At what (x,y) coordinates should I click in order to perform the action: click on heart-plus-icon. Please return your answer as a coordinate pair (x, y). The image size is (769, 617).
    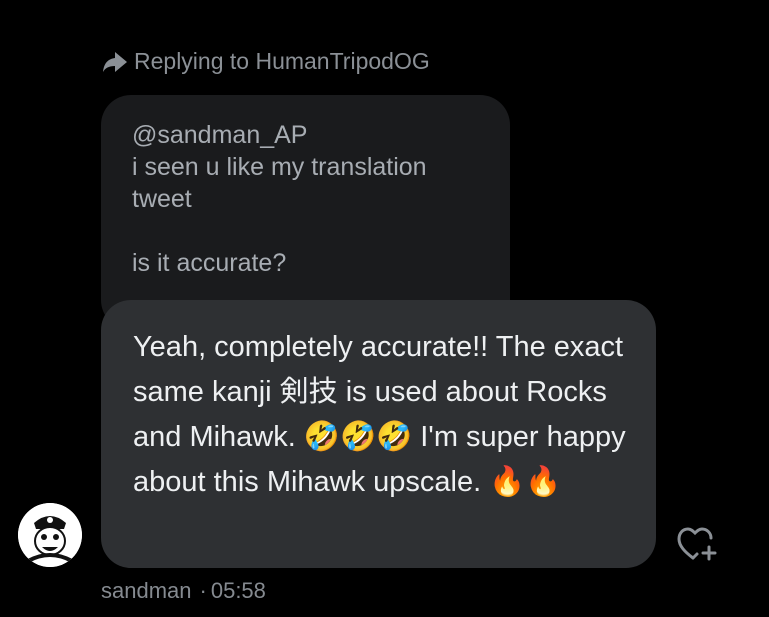
    Looking at the image, I should click on (697, 547).